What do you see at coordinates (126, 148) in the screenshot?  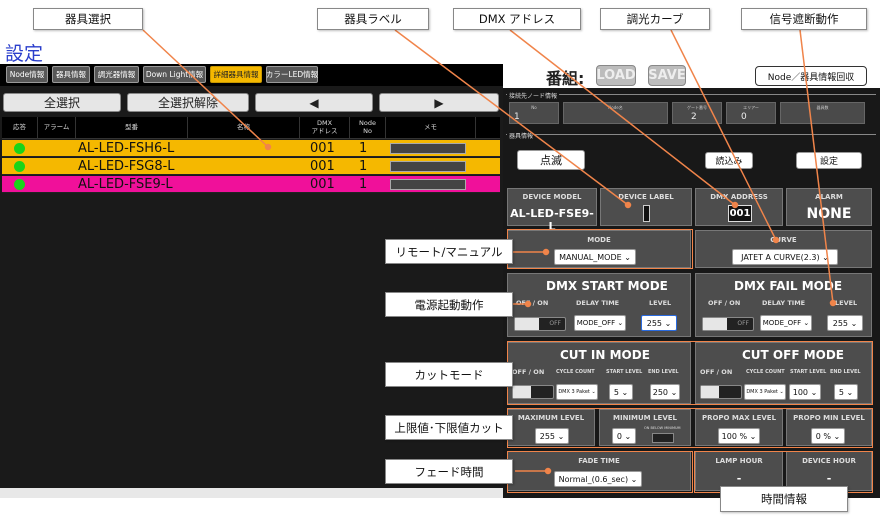 I see `row-model: AL-LED-FSH6-L` at bounding box center [126, 148].